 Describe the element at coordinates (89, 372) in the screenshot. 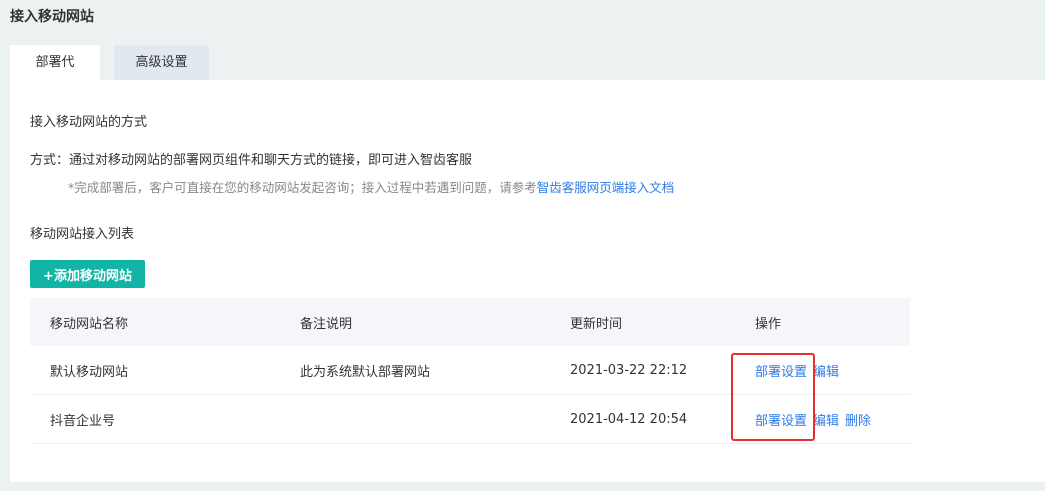

I see `site-name: 默认移动网站` at that location.